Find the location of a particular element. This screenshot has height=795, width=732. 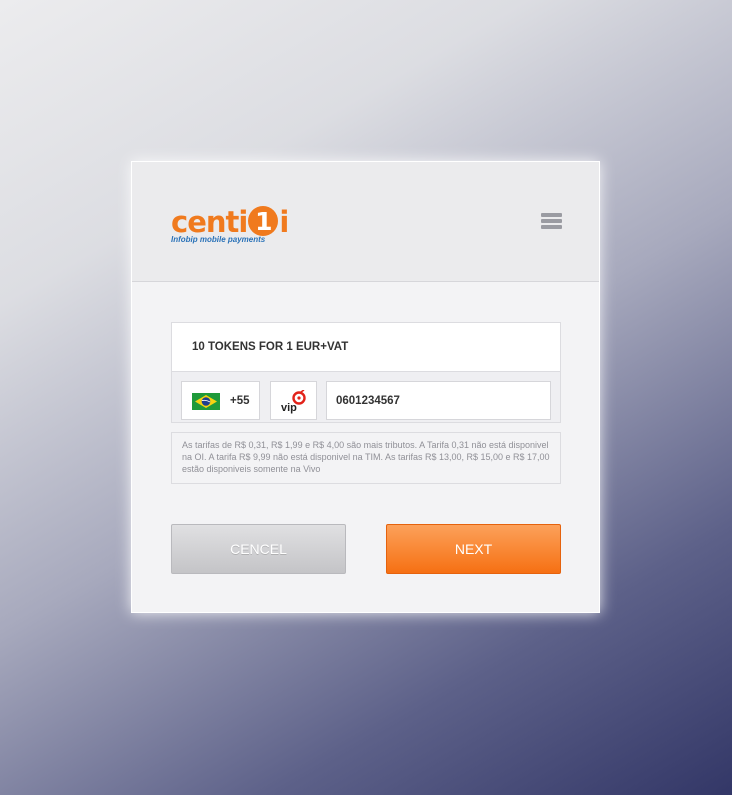

offer-label: 10 TOKENS FOR 1 EUR+VAT is located at coordinates (270, 347).